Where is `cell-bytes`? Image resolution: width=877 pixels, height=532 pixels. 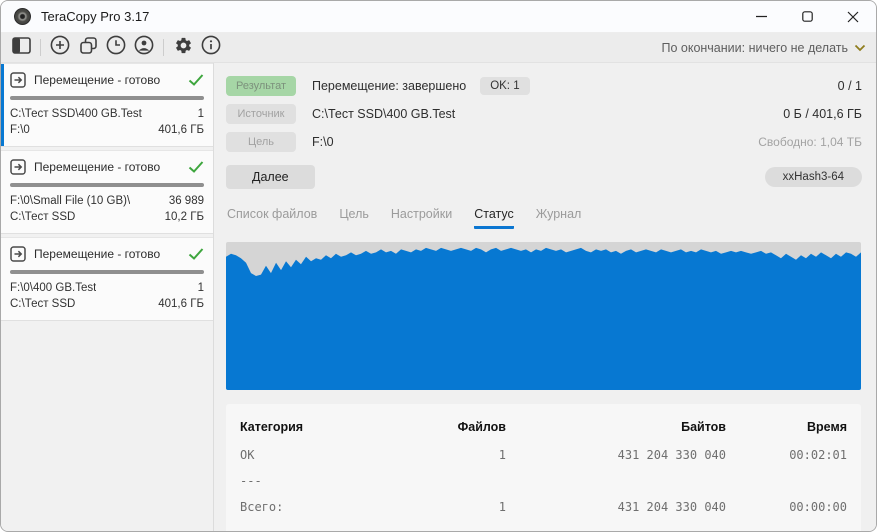
cell-bytes is located at coordinates (616, 481).